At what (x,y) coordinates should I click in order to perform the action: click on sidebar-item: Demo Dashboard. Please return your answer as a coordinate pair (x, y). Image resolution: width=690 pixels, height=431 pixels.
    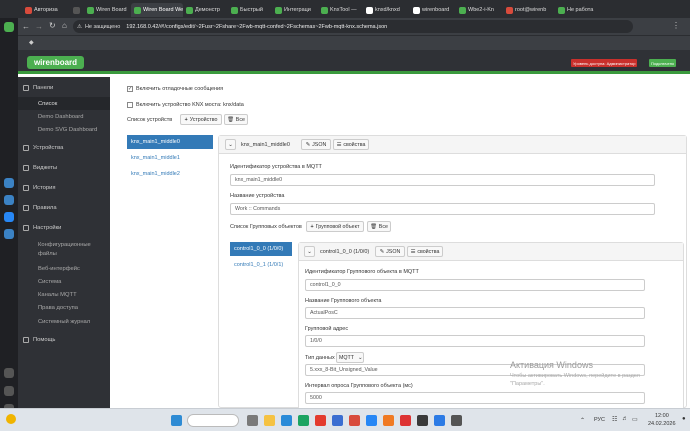
    Looking at the image, I should click on (64, 116).